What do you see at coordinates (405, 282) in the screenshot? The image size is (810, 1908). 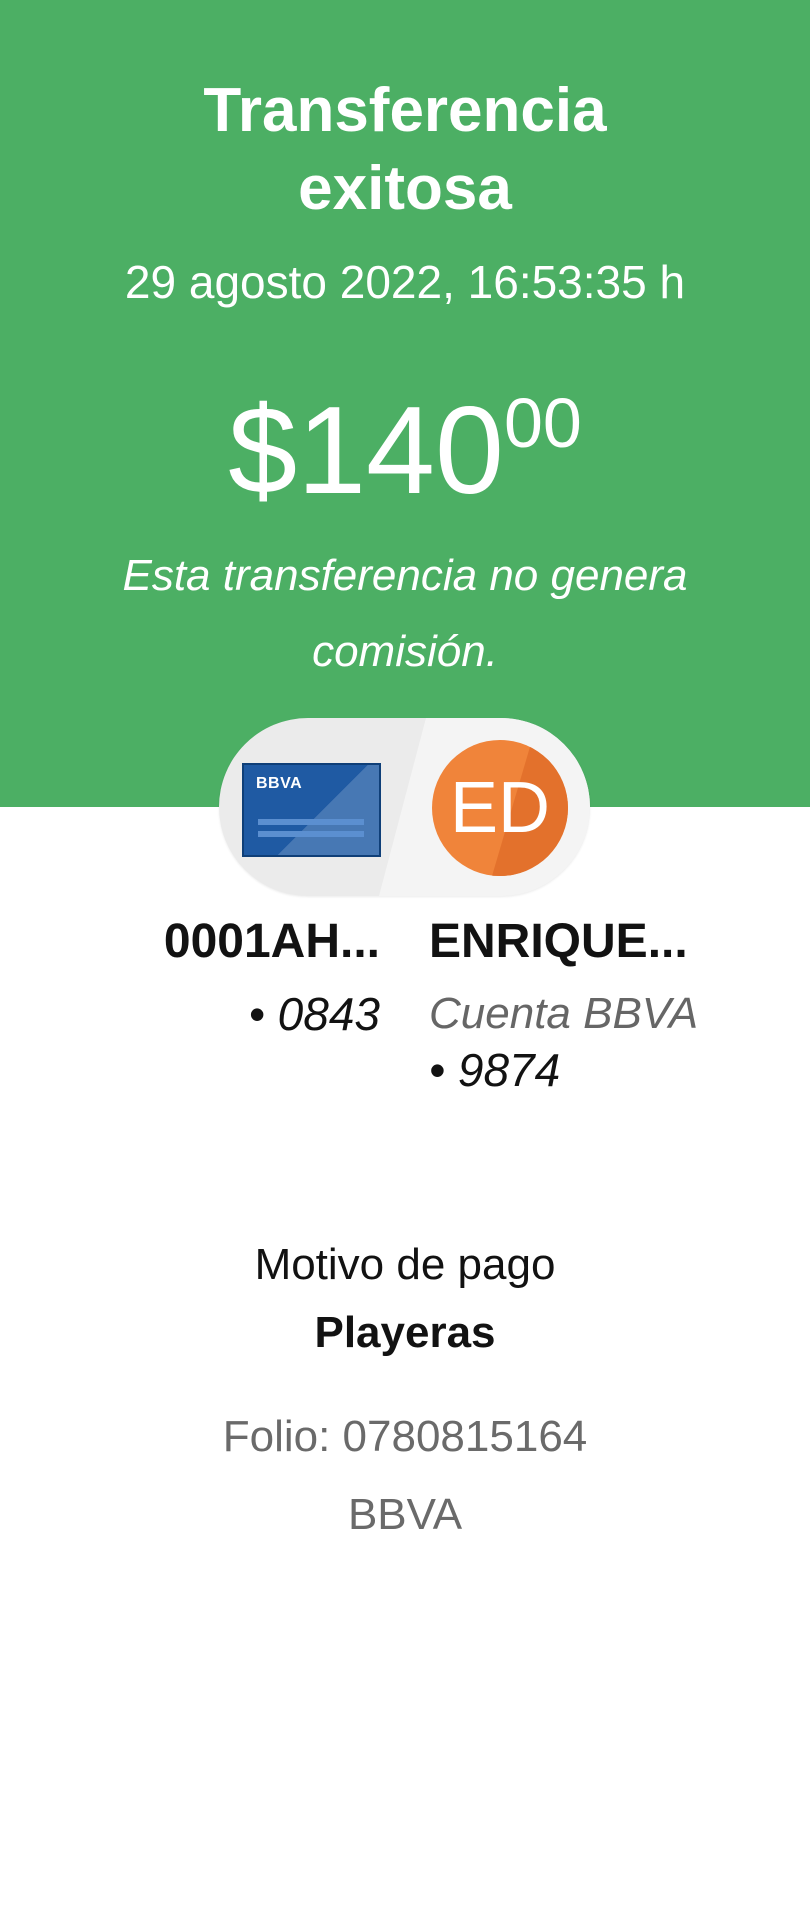 I see `transfer-datetime: 29 agosto 2022, 16:53:35 h` at bounding box center [405, 282].